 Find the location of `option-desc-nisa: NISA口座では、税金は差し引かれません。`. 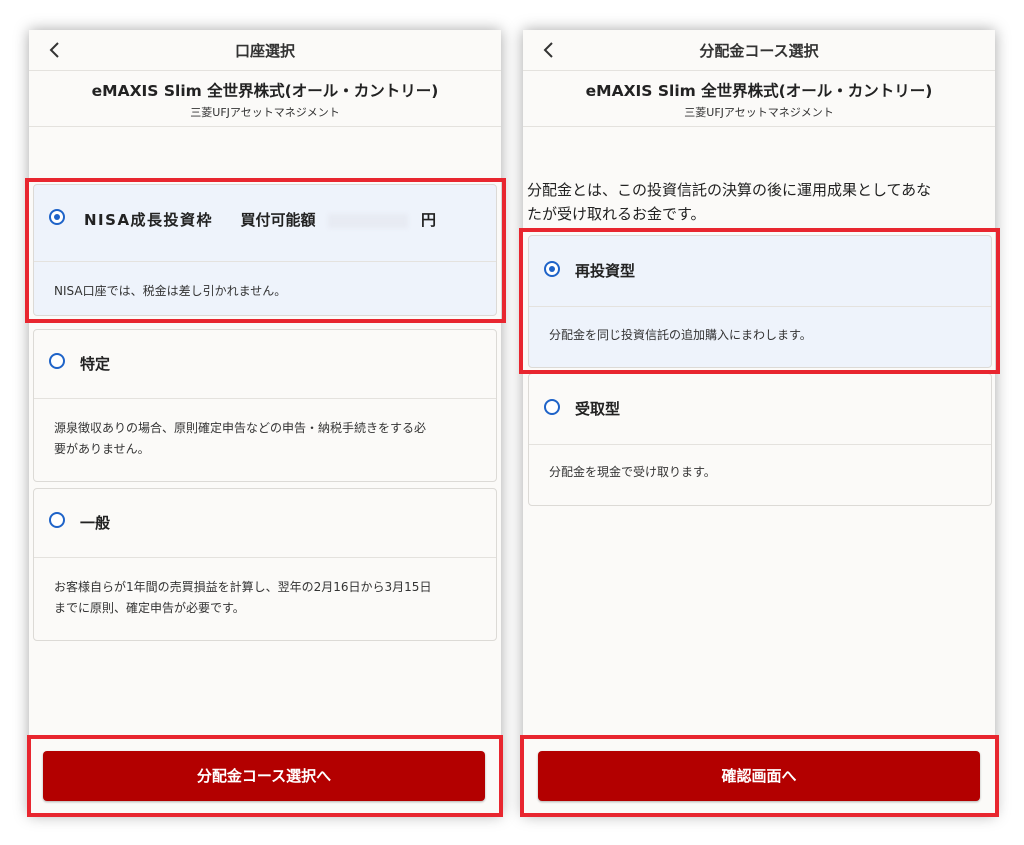

option-desc-nisa: NISA口座では、税金は差し引かれません。 is located at coordinates (170, 291).